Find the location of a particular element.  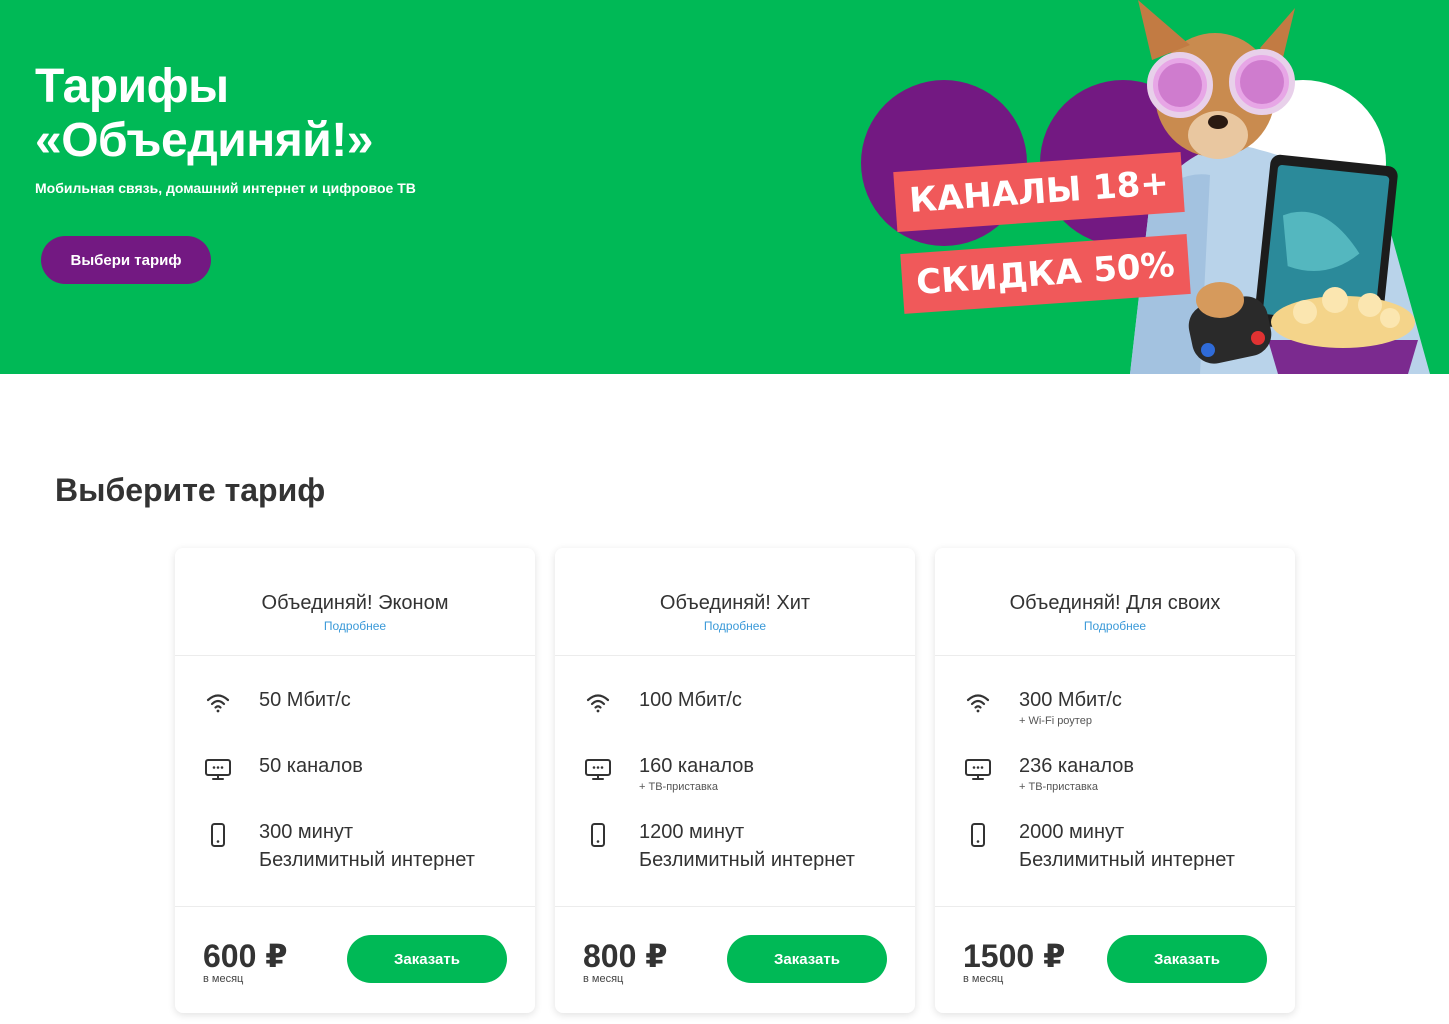

internet-speed: 100 Мбит/с is located at coordinates (690, 700).